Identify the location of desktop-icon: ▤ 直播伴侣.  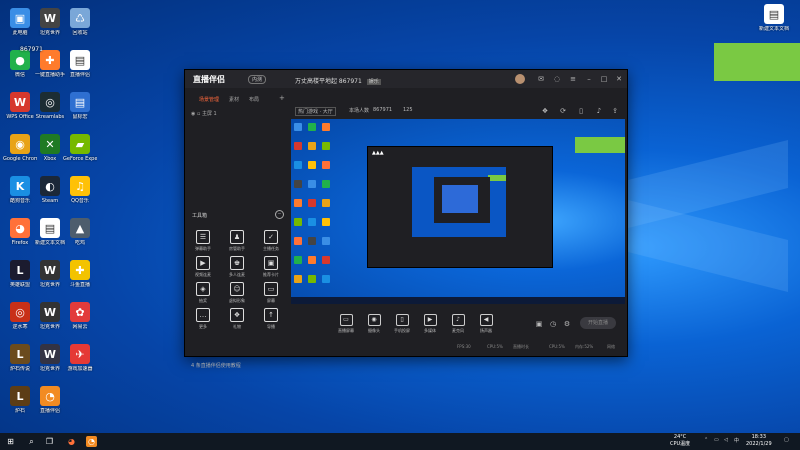
(80, 64).